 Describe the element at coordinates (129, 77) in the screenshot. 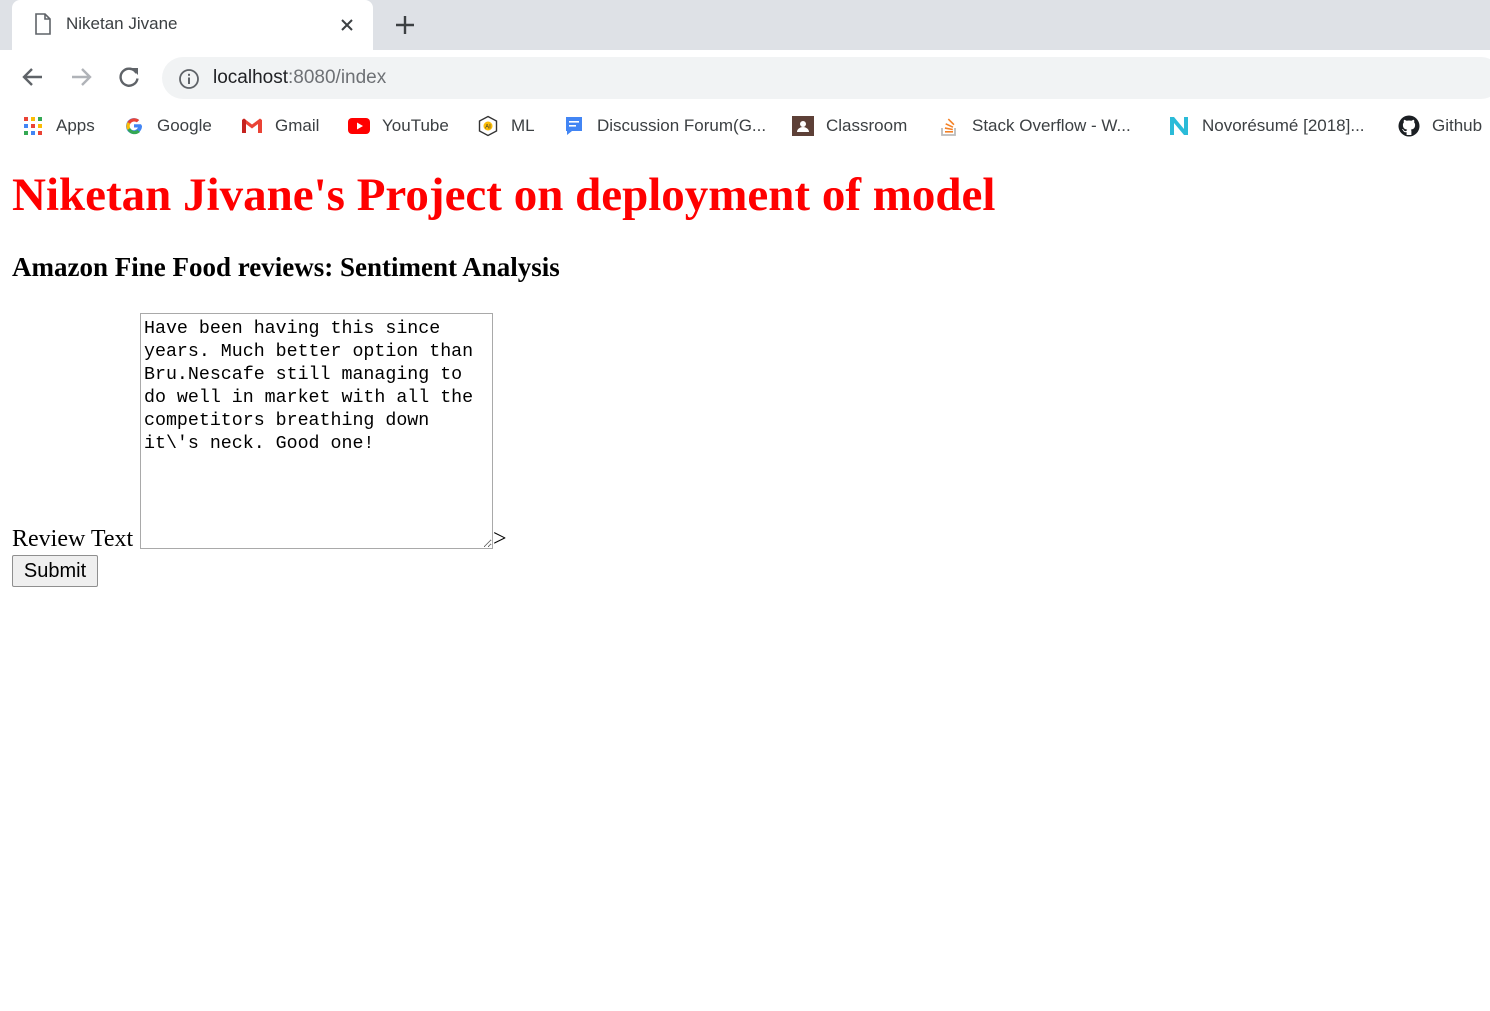

I see `reload-icon` at that location.